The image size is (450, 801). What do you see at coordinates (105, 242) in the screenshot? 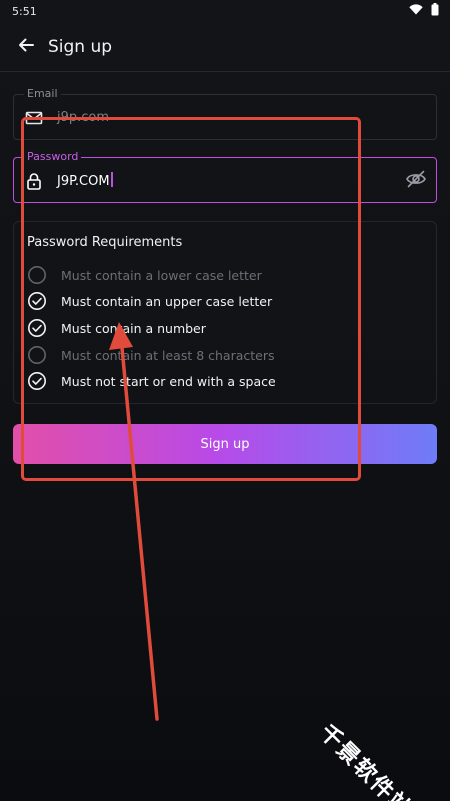
I see `requirements-title: Password Requirements` at bounding box center [105, 242].